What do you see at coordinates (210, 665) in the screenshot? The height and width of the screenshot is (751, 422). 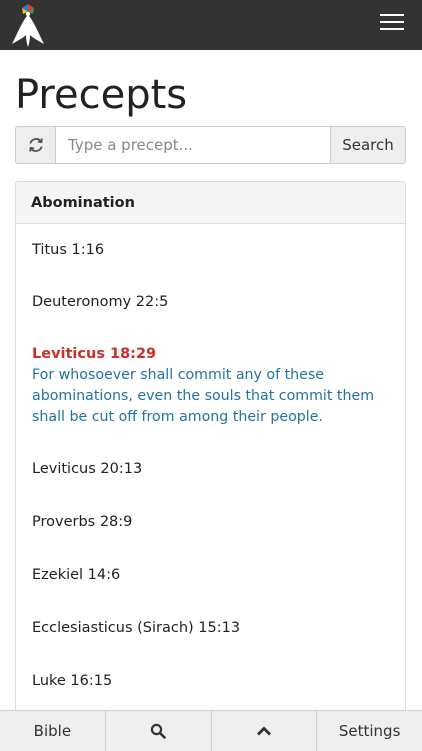 I see `list-item: Luke 16:15` at bounding box center [210, 665].